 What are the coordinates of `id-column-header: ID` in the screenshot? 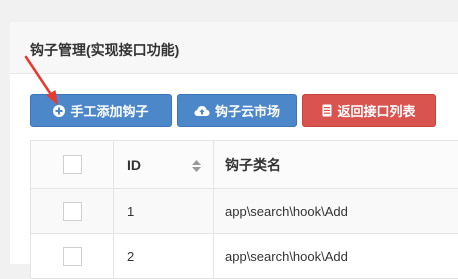 It's located at (164, 164).